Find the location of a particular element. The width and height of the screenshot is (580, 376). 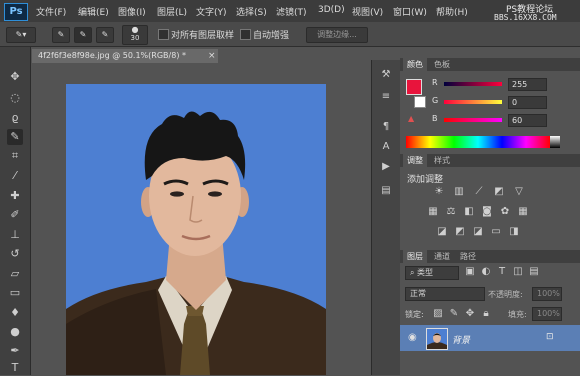

filter-adjustment-icon: ◐ is located at coordinates (486, 272).